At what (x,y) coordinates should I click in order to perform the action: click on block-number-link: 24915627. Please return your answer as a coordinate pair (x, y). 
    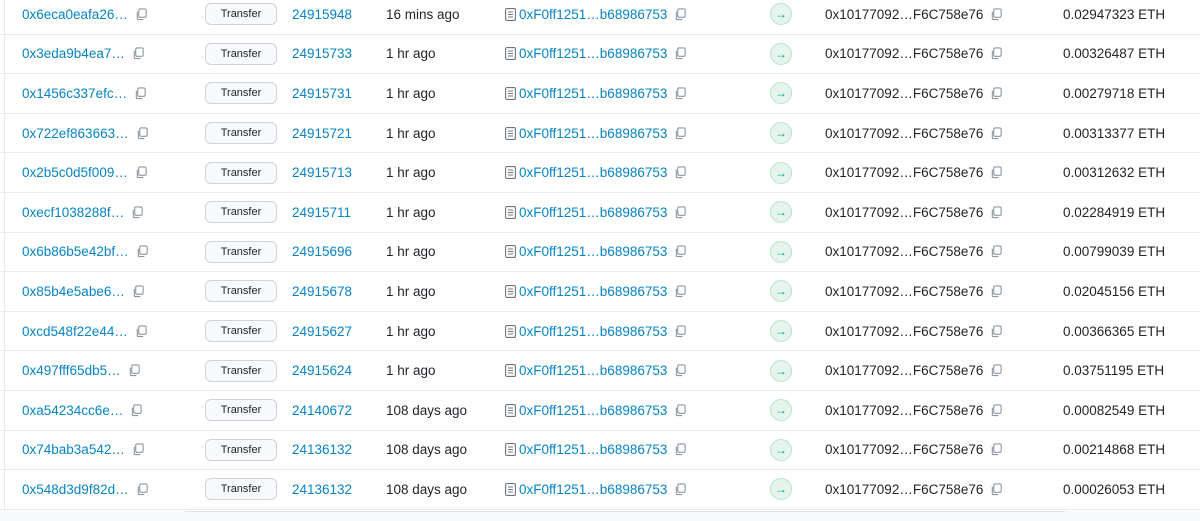
    Looking at the image, I should click on (322, 331).